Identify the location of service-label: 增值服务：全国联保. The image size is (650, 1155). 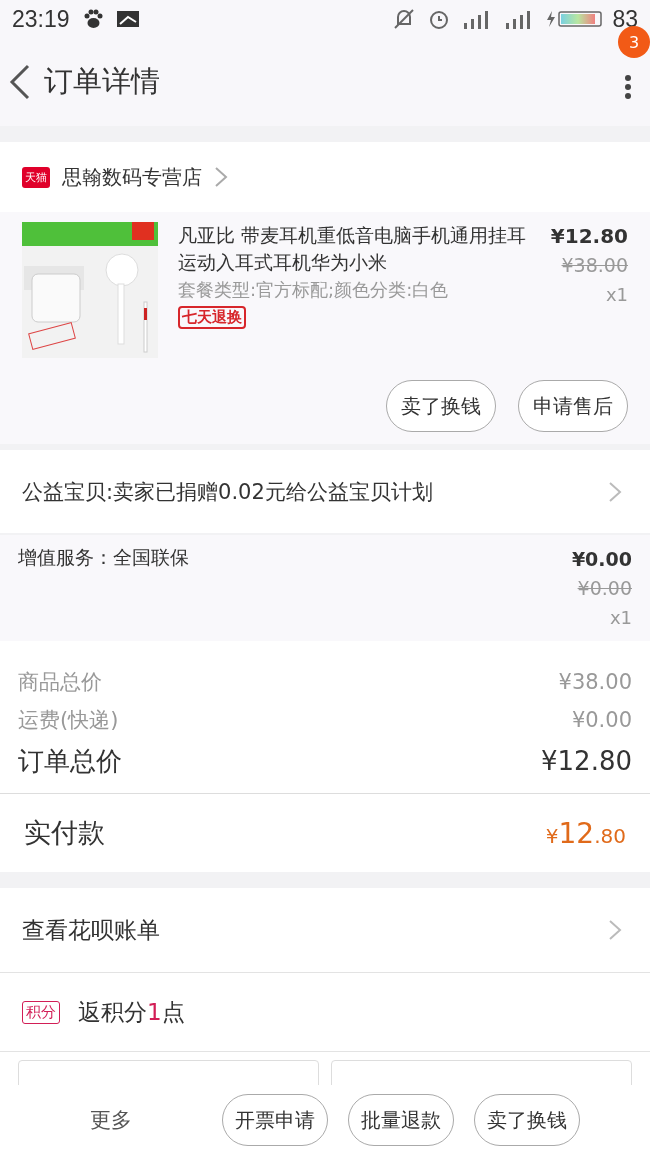
(103, 557).